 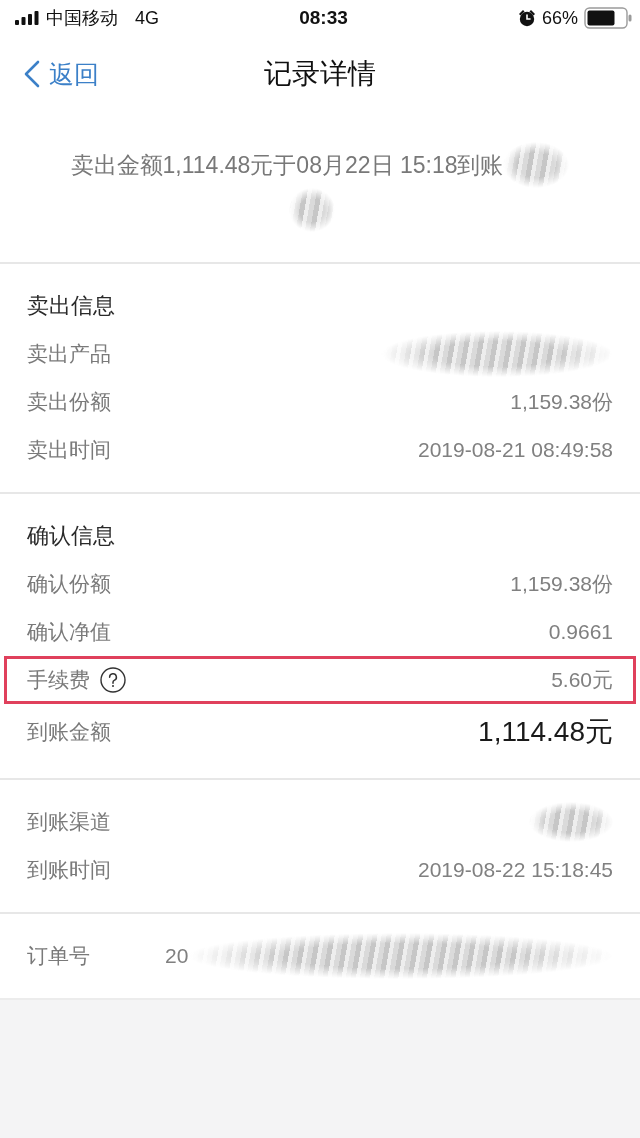 I want to click on row-label: 手续费, so click(x=58, y=680).